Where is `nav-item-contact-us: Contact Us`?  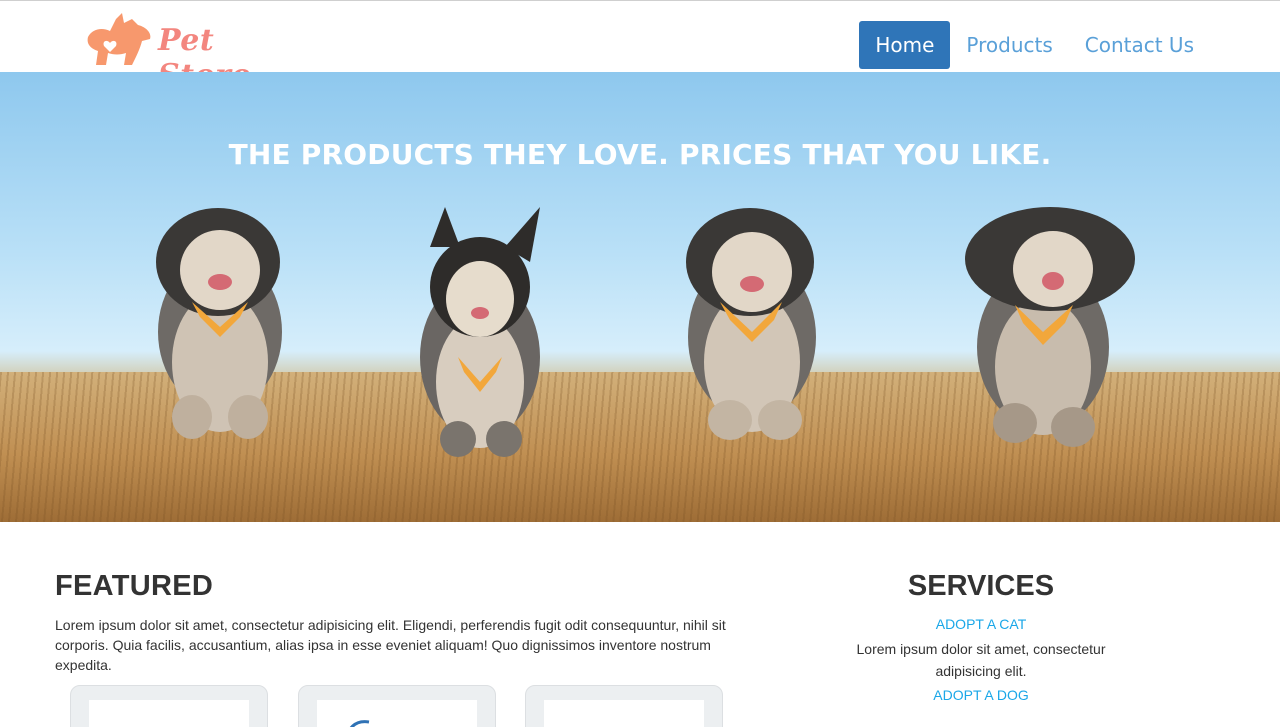 nav-item-contact-us: Contact Us is located at coordinates (1139, 45).